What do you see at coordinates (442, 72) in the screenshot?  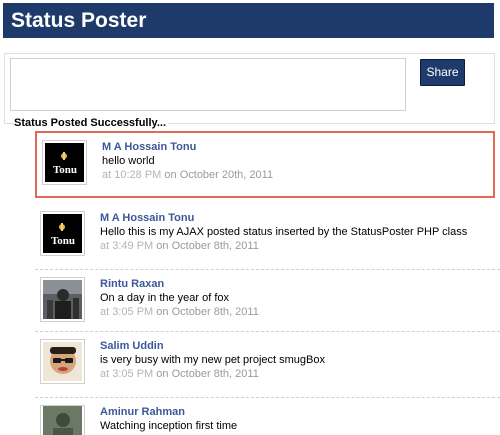 I see `share-button: Share` at bounding box center [442, 72].